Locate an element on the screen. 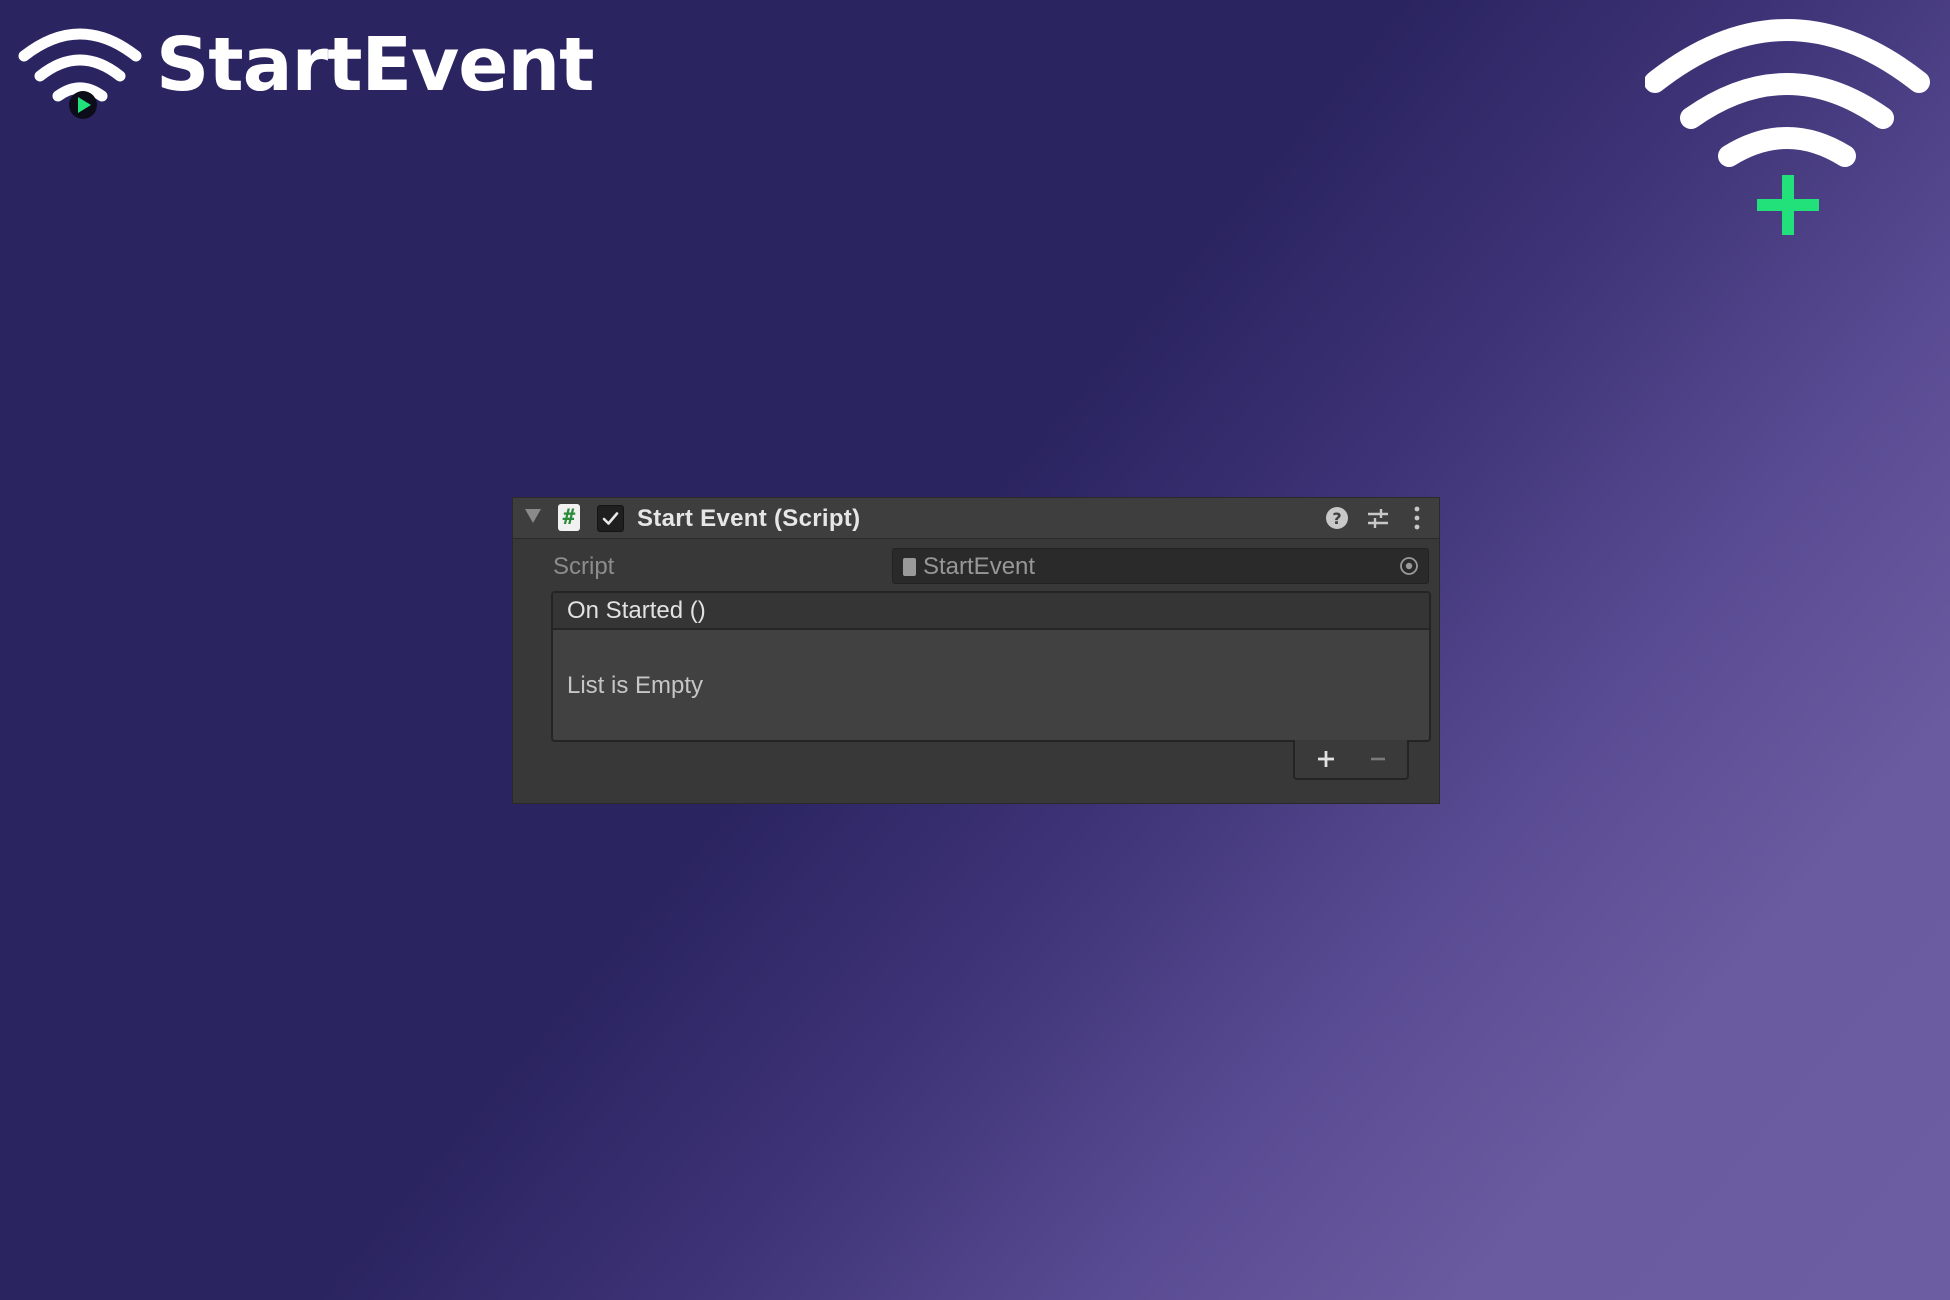  csharp-script-icon: # is located at coordinates (569, 517).